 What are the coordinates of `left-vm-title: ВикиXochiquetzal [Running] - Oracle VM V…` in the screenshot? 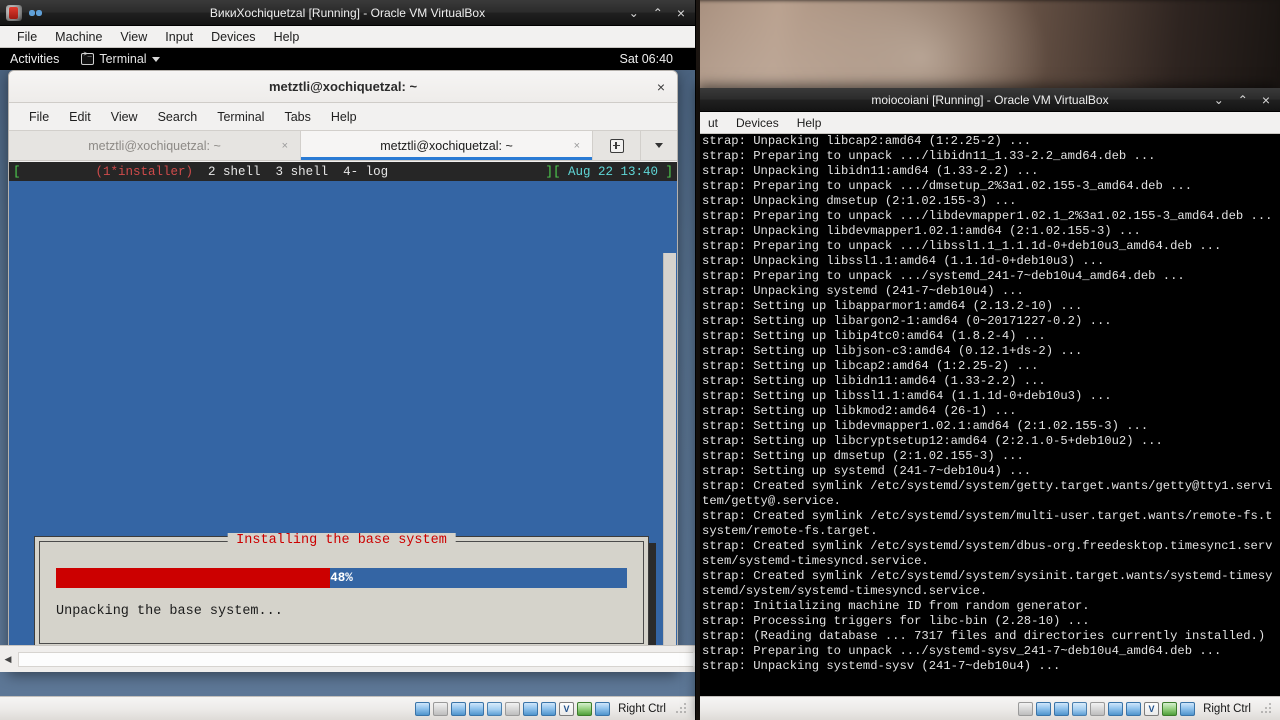 It's located at (347, 12).